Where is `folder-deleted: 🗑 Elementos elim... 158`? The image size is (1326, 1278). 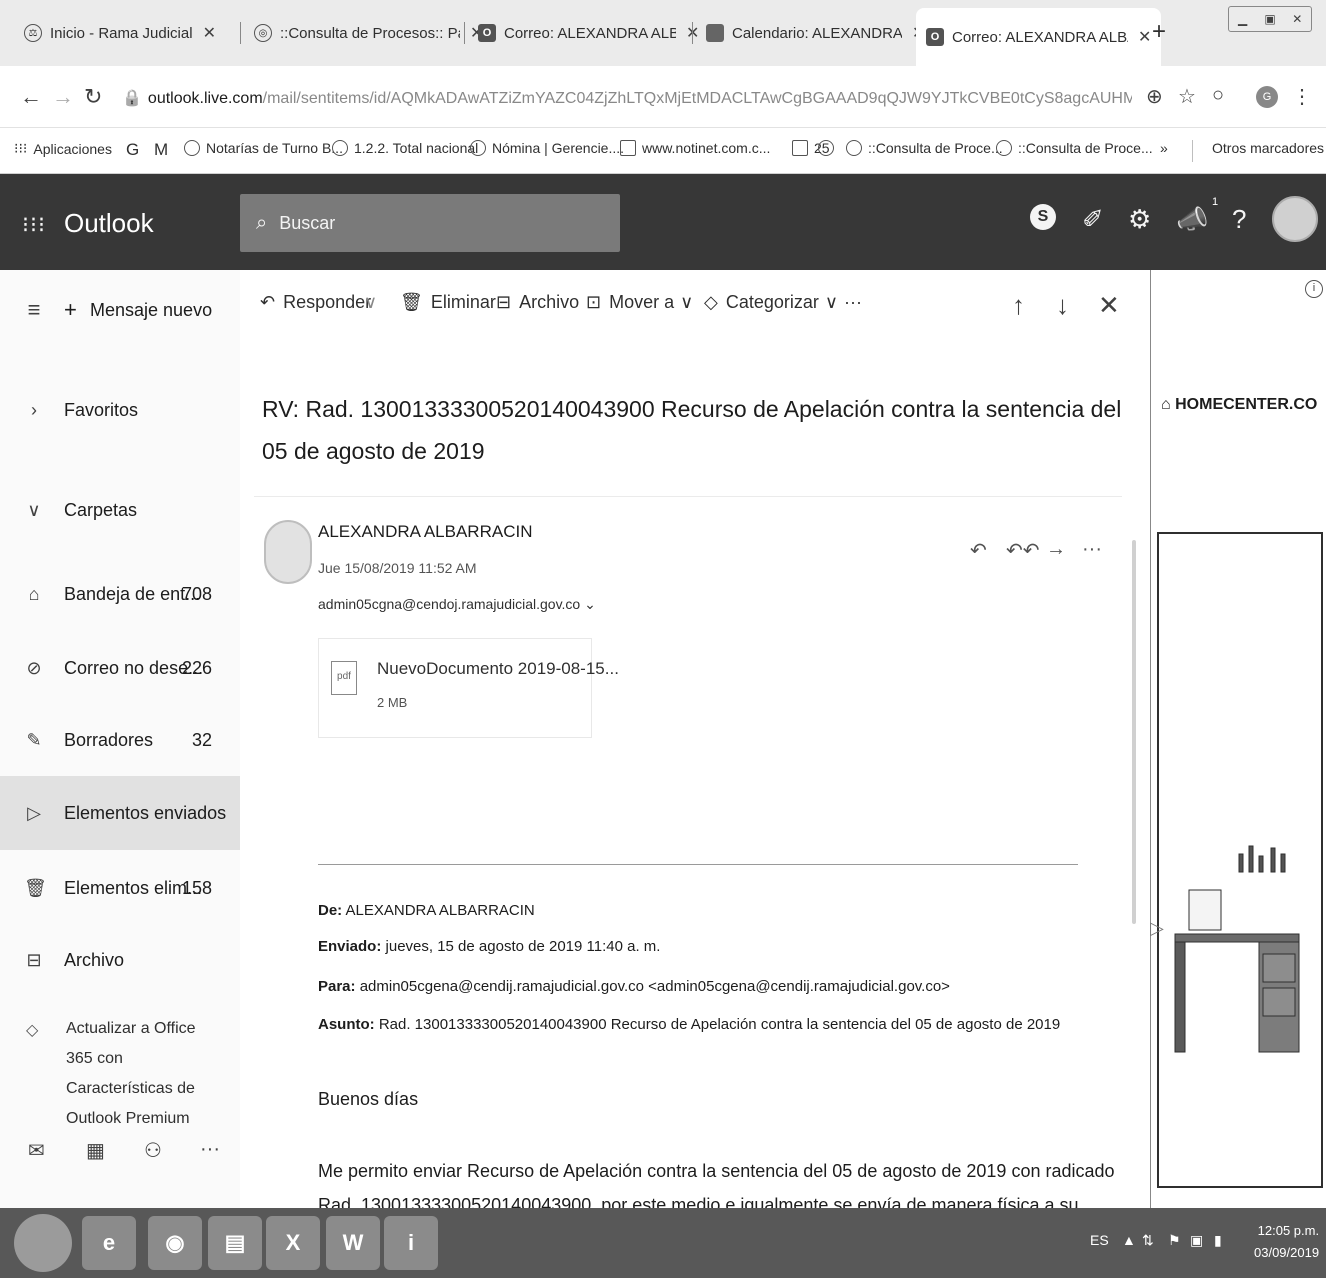 folder-deleted: 🗑 Elementos elim... 158 is located at coordinates (120, 888).